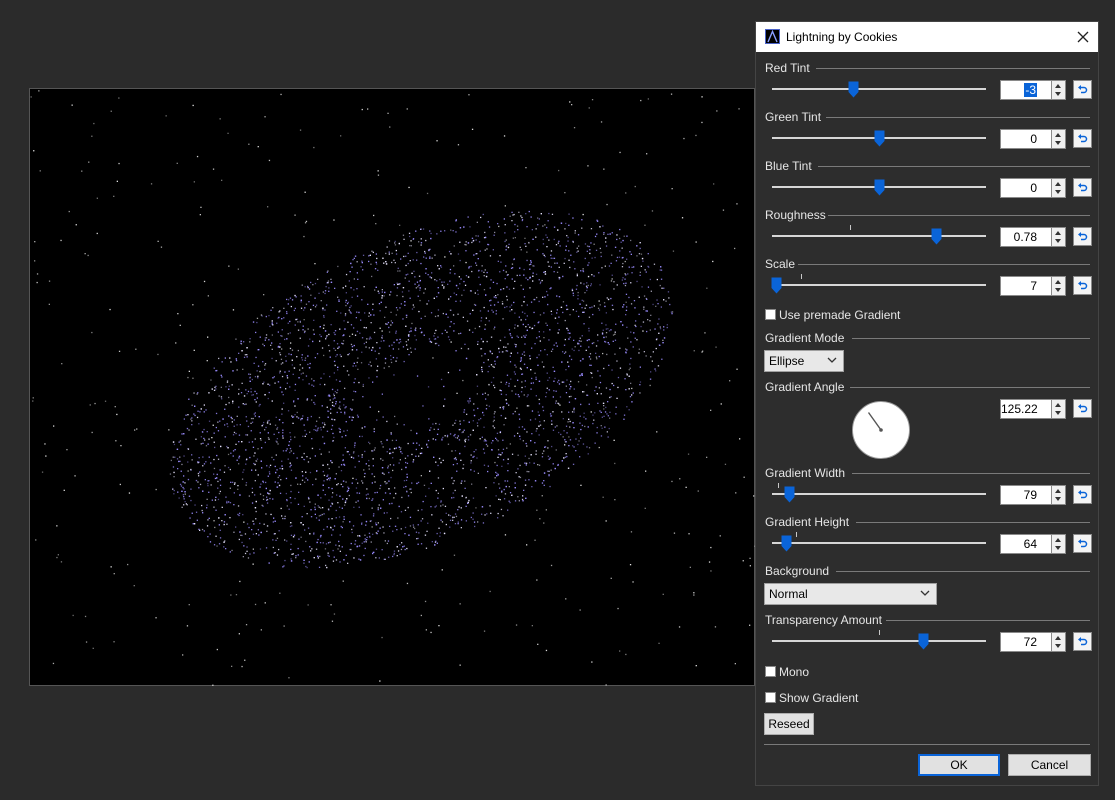 Image resolution: width=1115 pixels, height=800 pixels. I want to click on transparency-amount-input: 72, so click(1026, 642).